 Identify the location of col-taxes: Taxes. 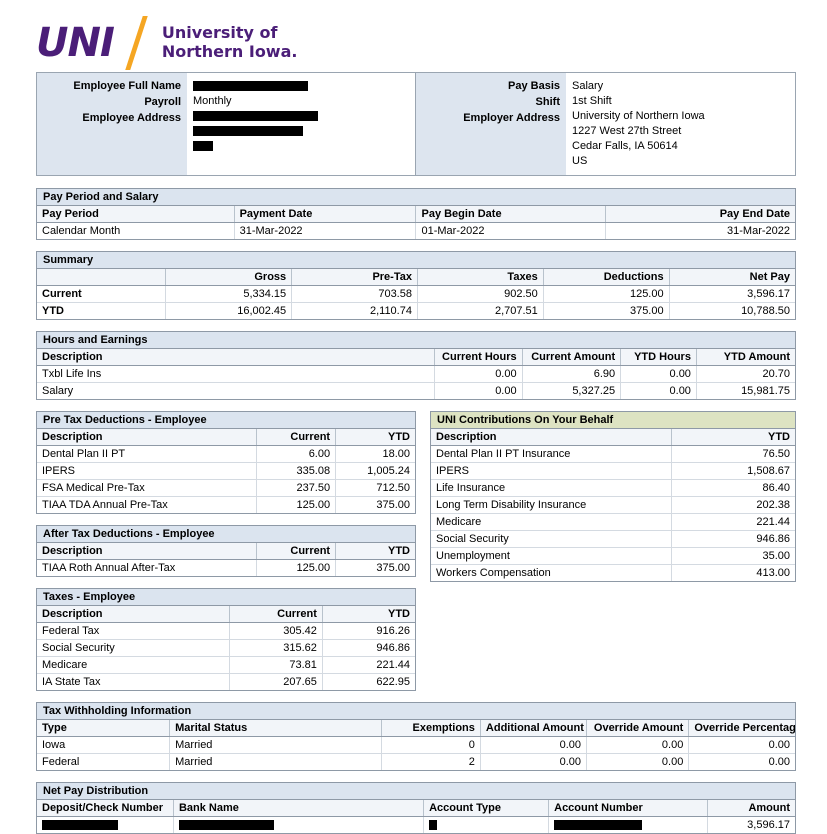
(480, 277).